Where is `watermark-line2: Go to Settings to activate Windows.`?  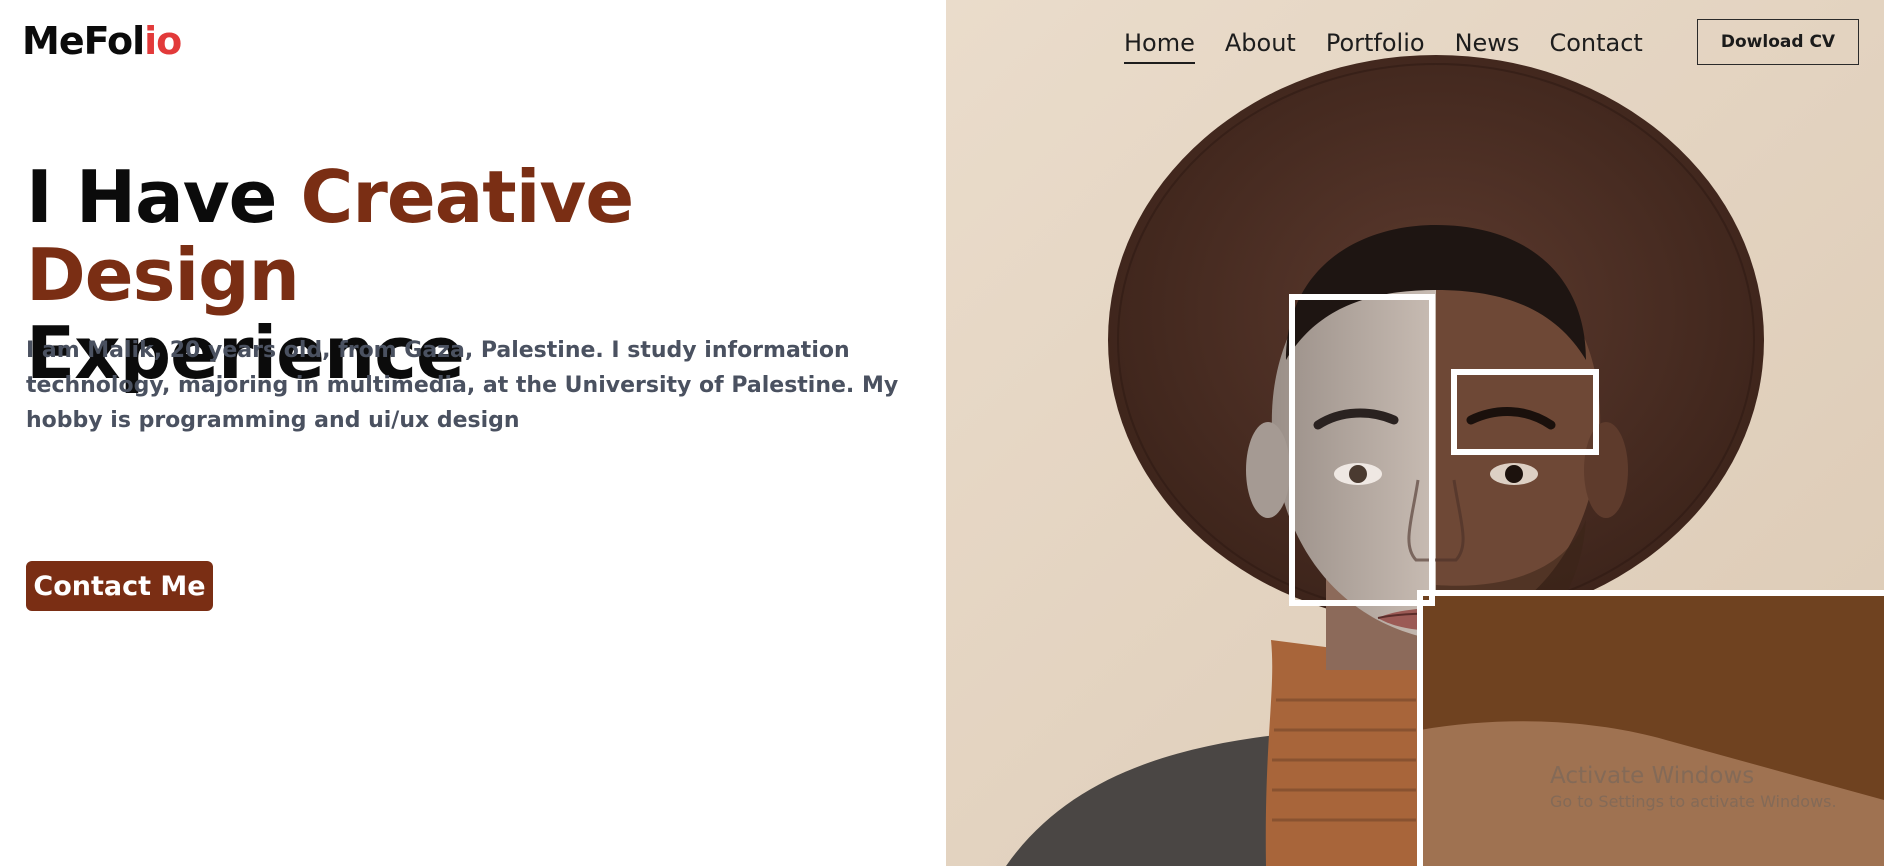 watermark-line2: Go to Settings to activate Windows. is located at coordinates (1693, 801).